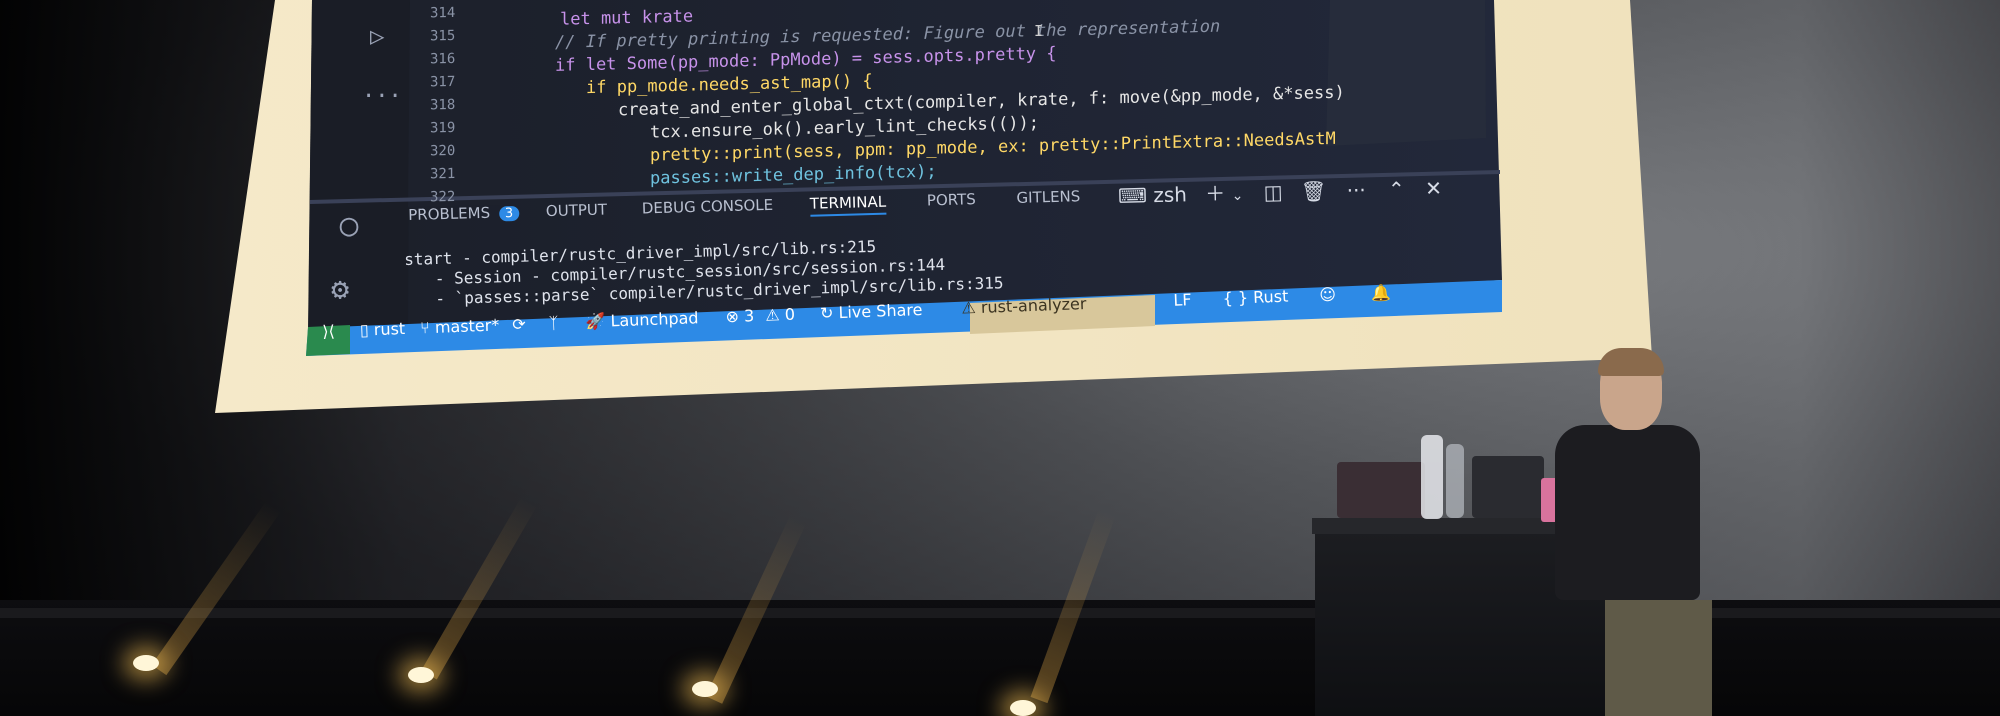 This screenshot has height=716, width=2000. What do you see at coordinates (1132, 195) in the screenshot?
I see `terminal-icon: ⌨` at bounding box center [1132, 195].